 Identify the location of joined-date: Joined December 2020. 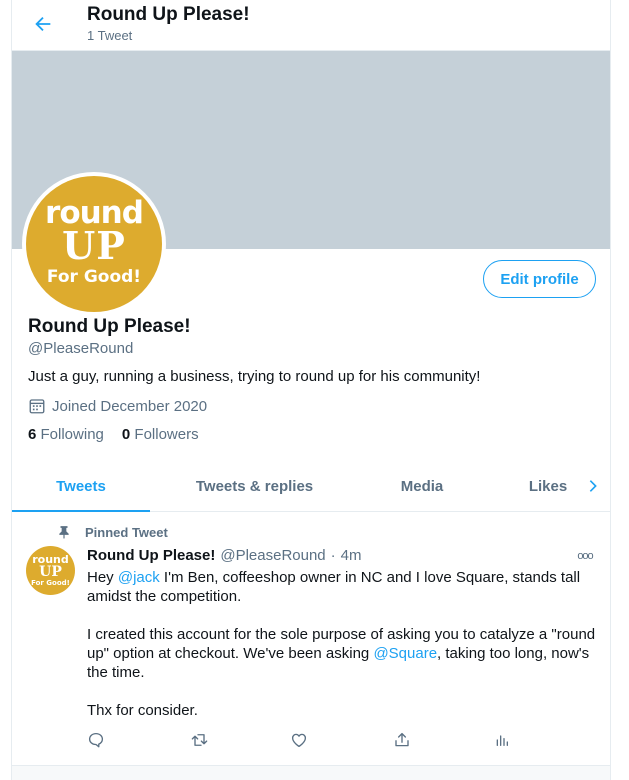
(117, 406).